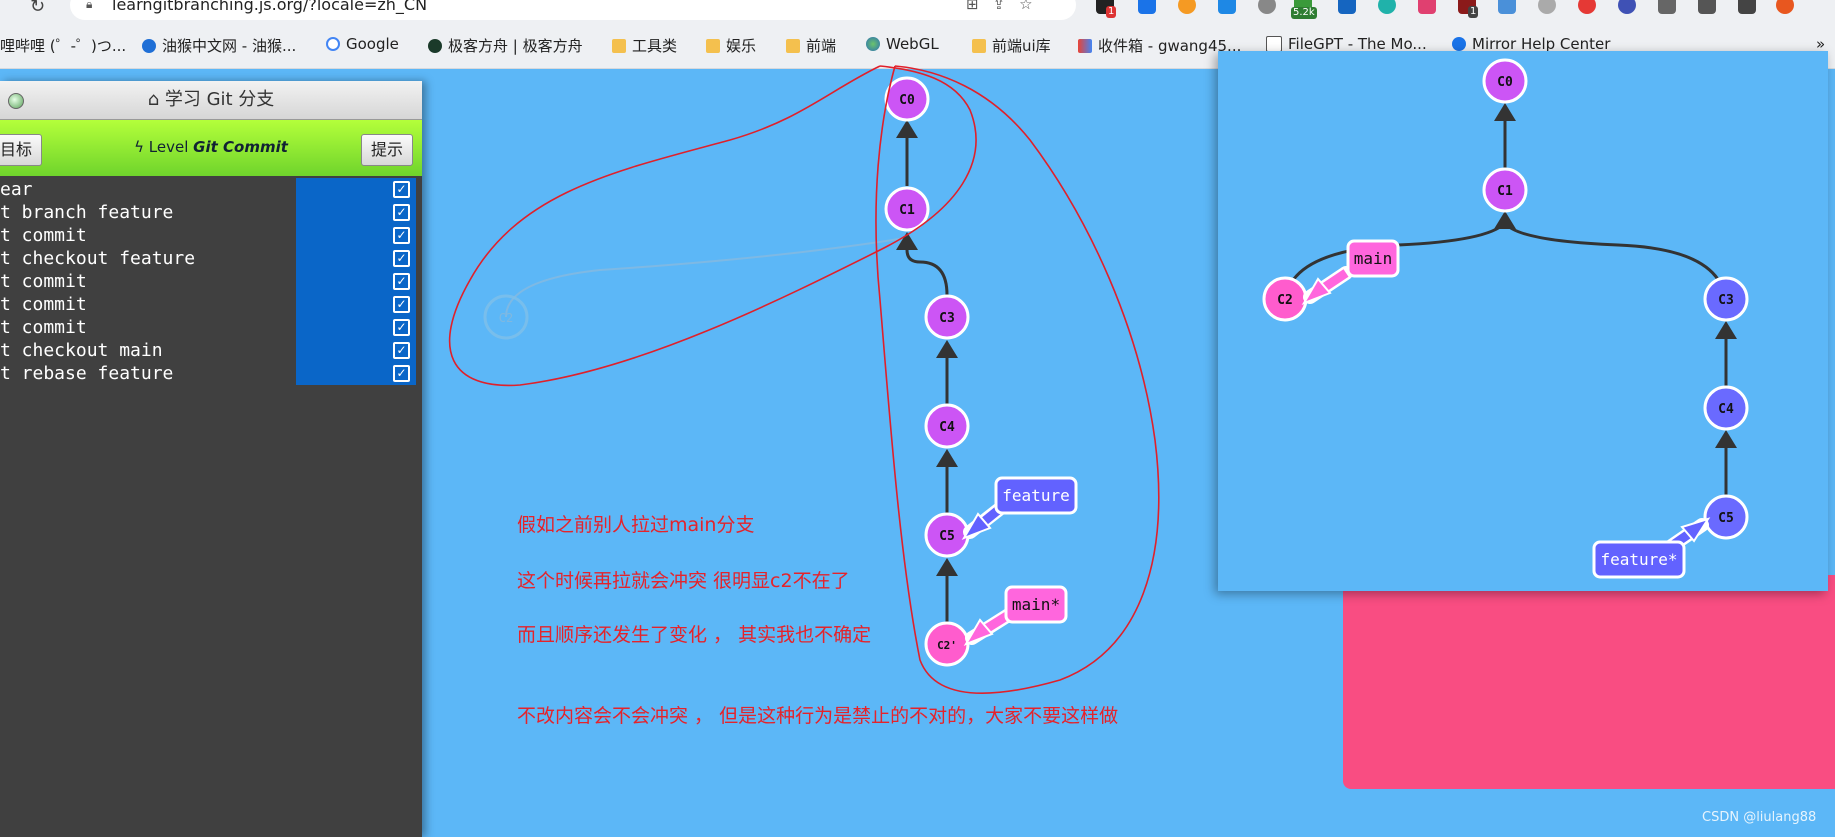  What do you see at coordinates (947, 645) in the screenshot?
I see `commit-label: C2'` at bounding box center [947, 645].